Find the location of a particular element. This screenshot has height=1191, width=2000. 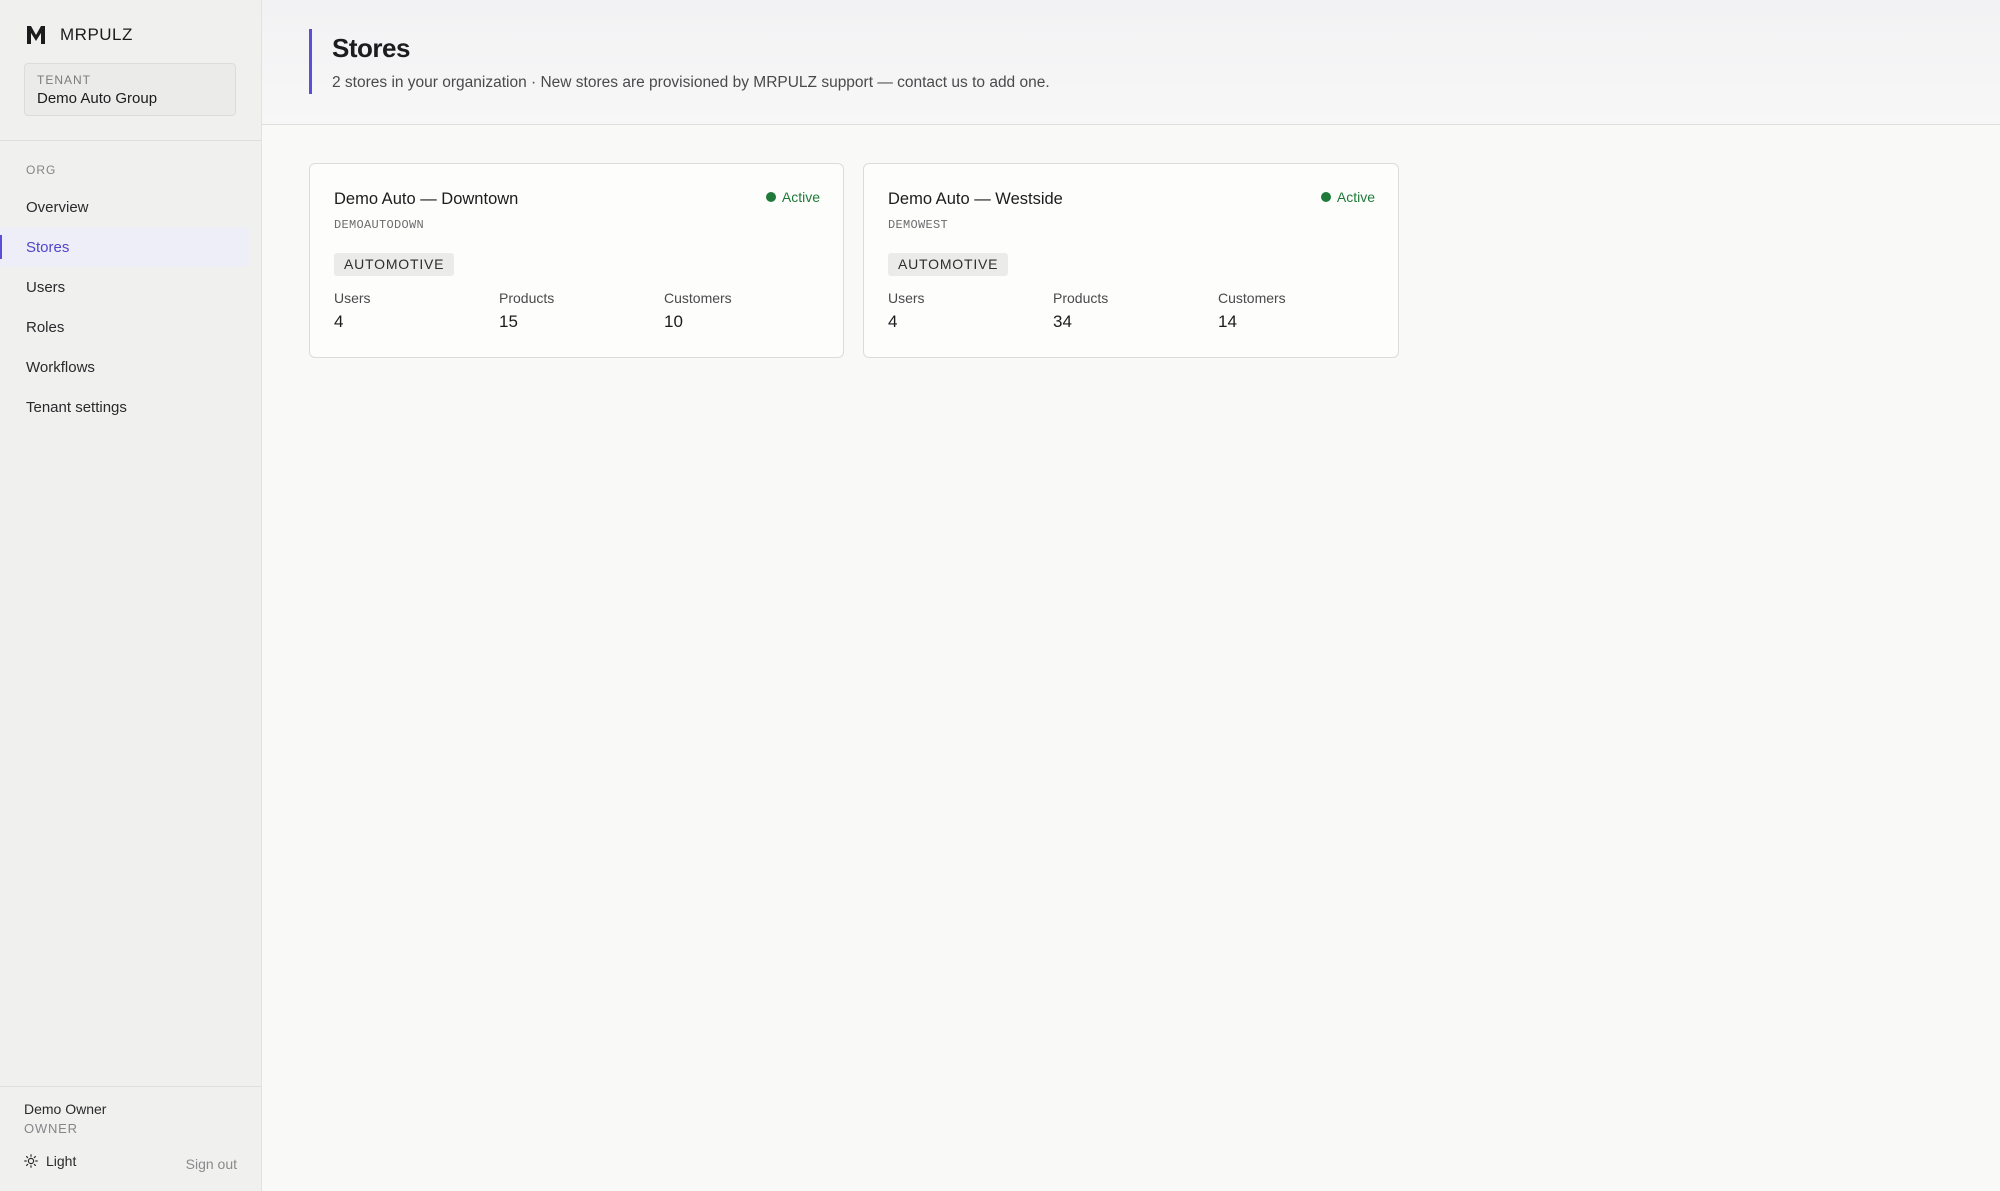

stat-products: Products 15 is located at coordinates (526, 311).